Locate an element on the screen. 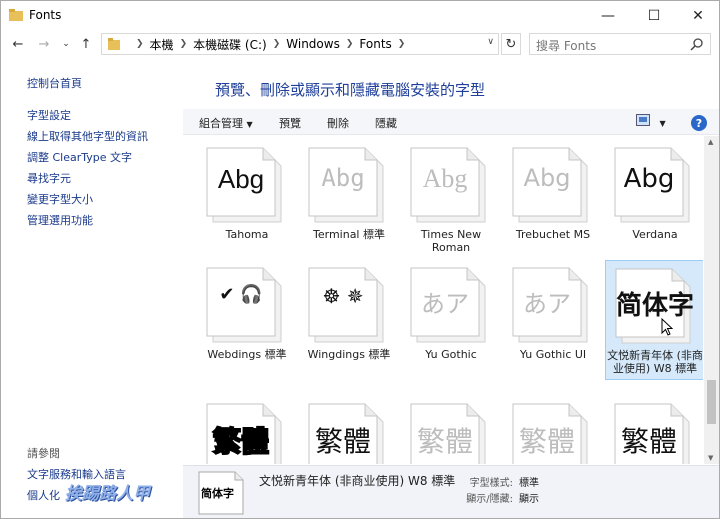  mouse-cursor-icon is located at coordinates (667, 327).